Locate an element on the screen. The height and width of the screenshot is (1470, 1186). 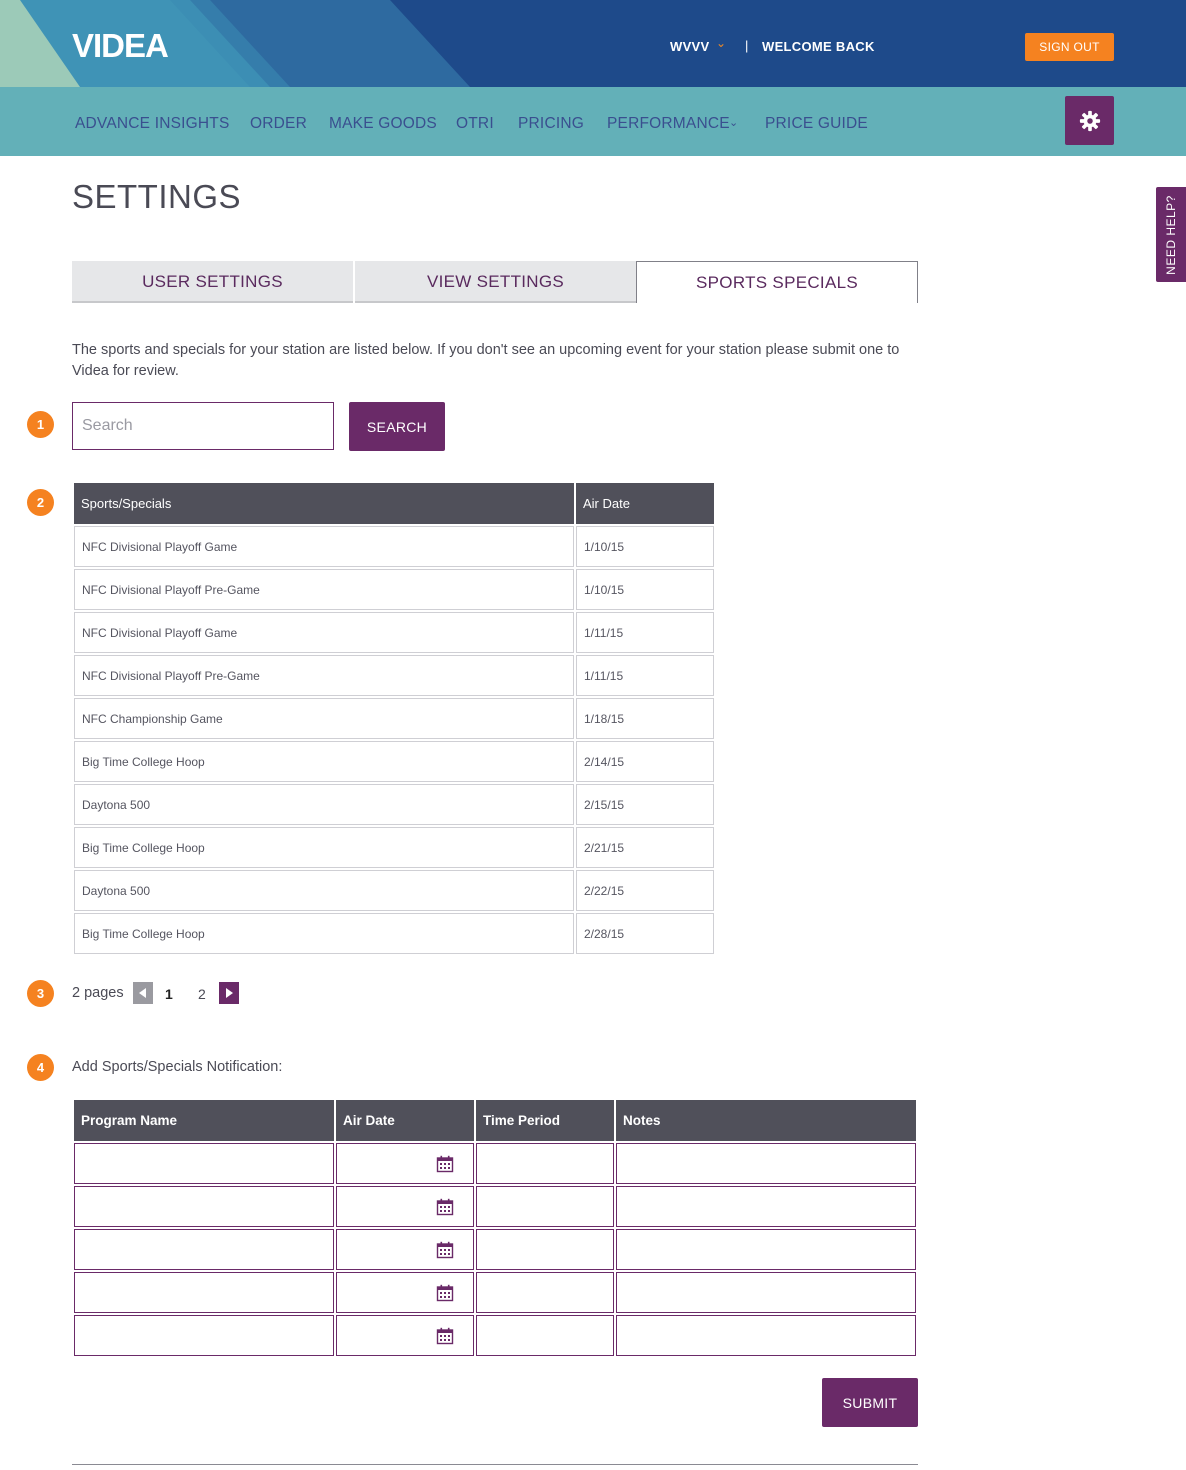
table-row: NFC Divisional Playoff Game 1/11/15 is located at coordinates (394, 632).